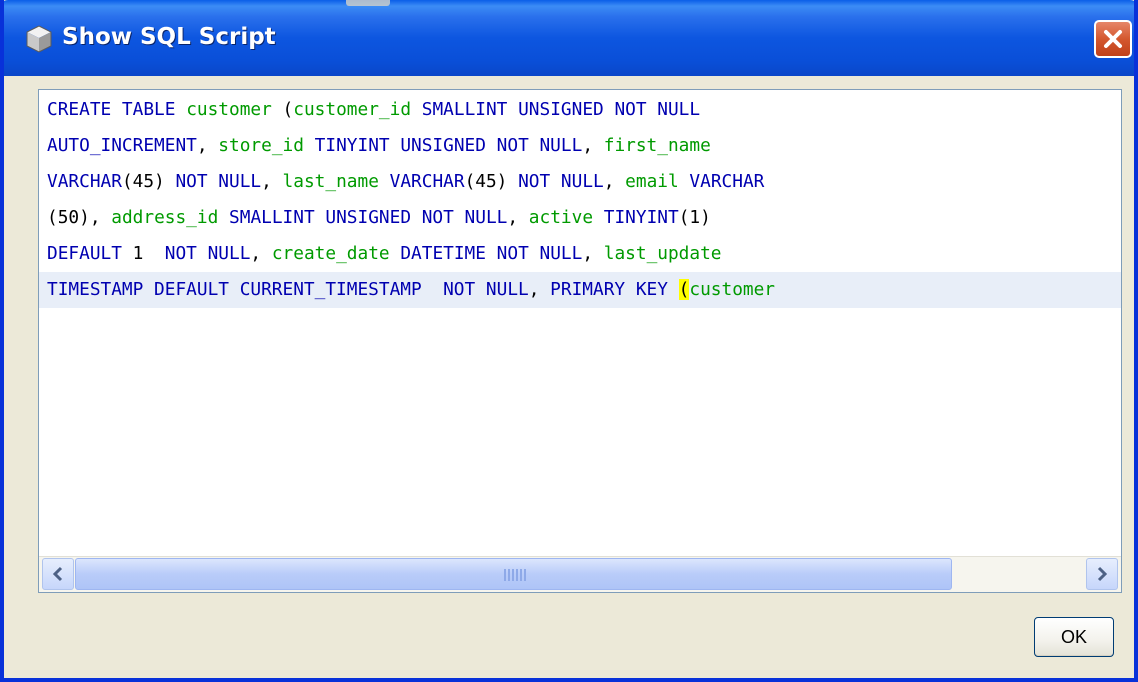  I want to click on scroll-right-arrow-icon, so click(1102, 574).